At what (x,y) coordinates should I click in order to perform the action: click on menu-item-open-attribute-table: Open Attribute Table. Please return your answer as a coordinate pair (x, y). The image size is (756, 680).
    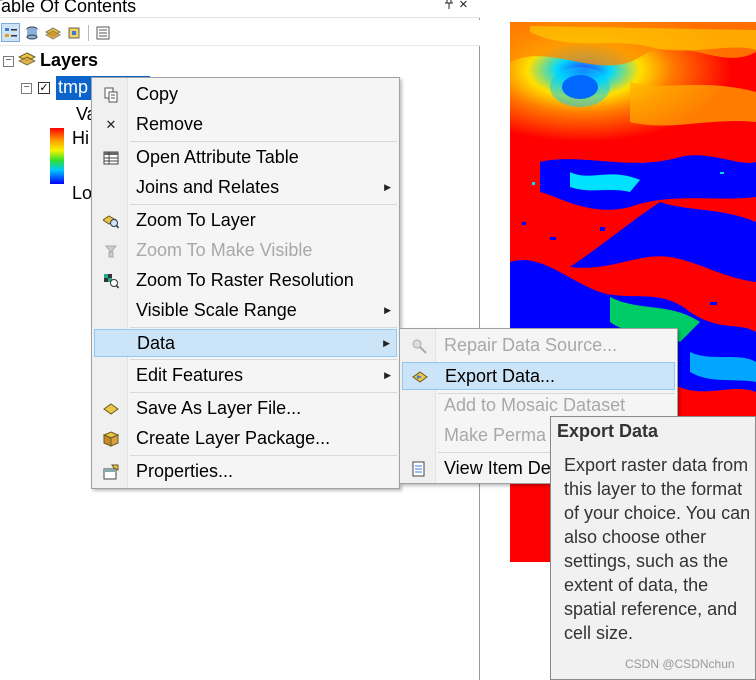
    Looking at the image, I should click on (245, 158).